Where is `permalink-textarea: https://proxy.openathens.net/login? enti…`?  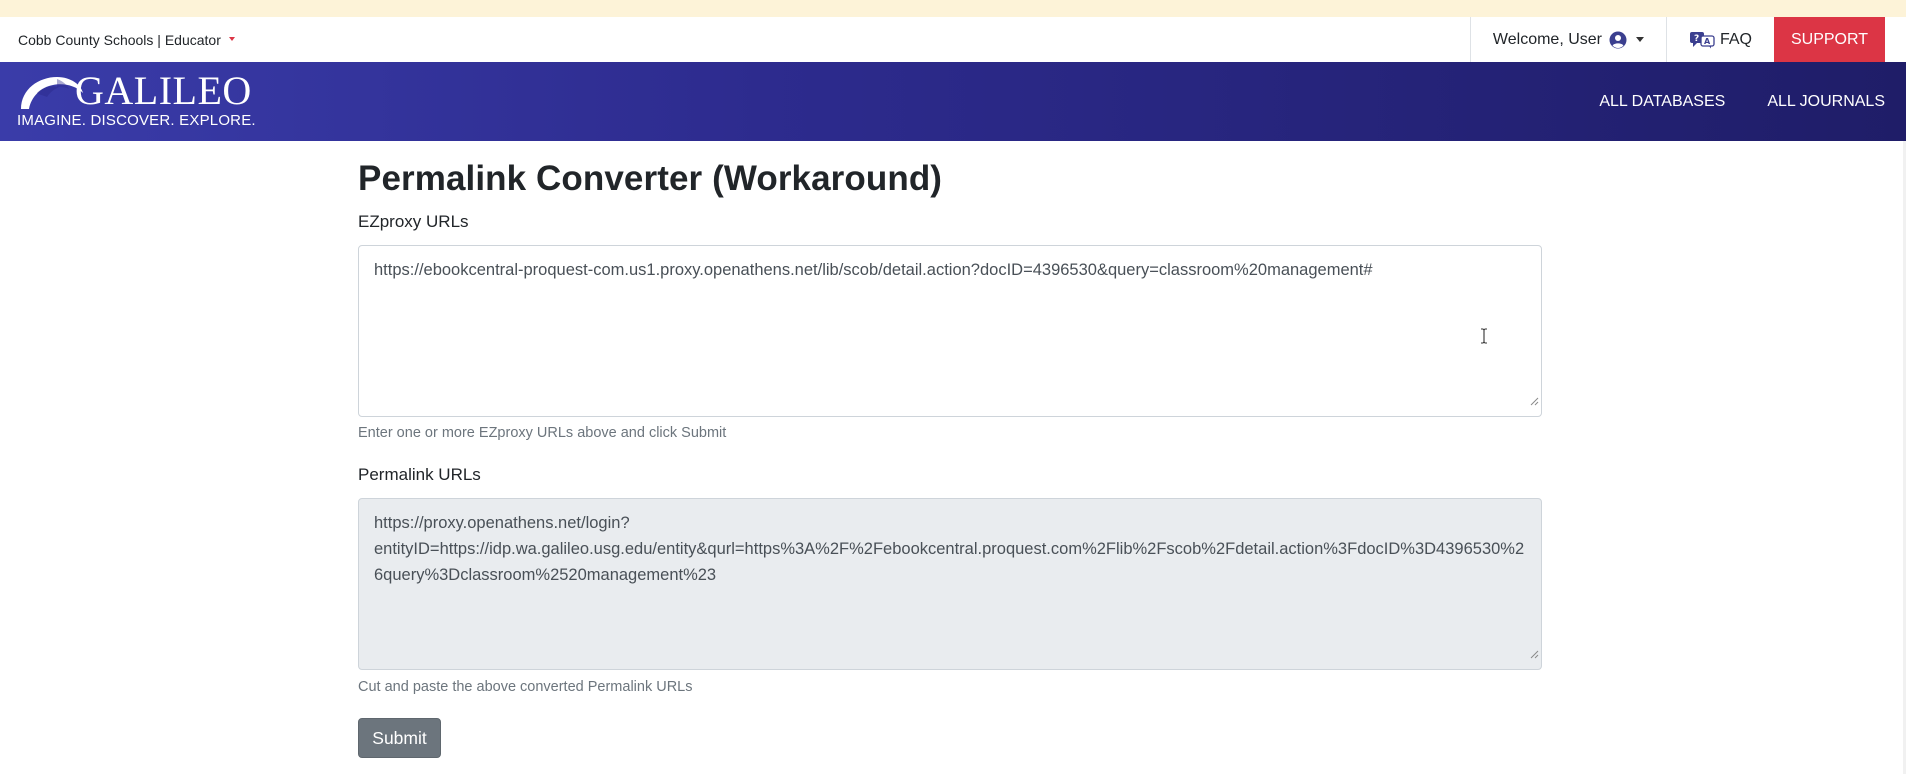 permalink-textarea: https://proxy.openathens.net/login? enti… is located at coordinates (950, 584).